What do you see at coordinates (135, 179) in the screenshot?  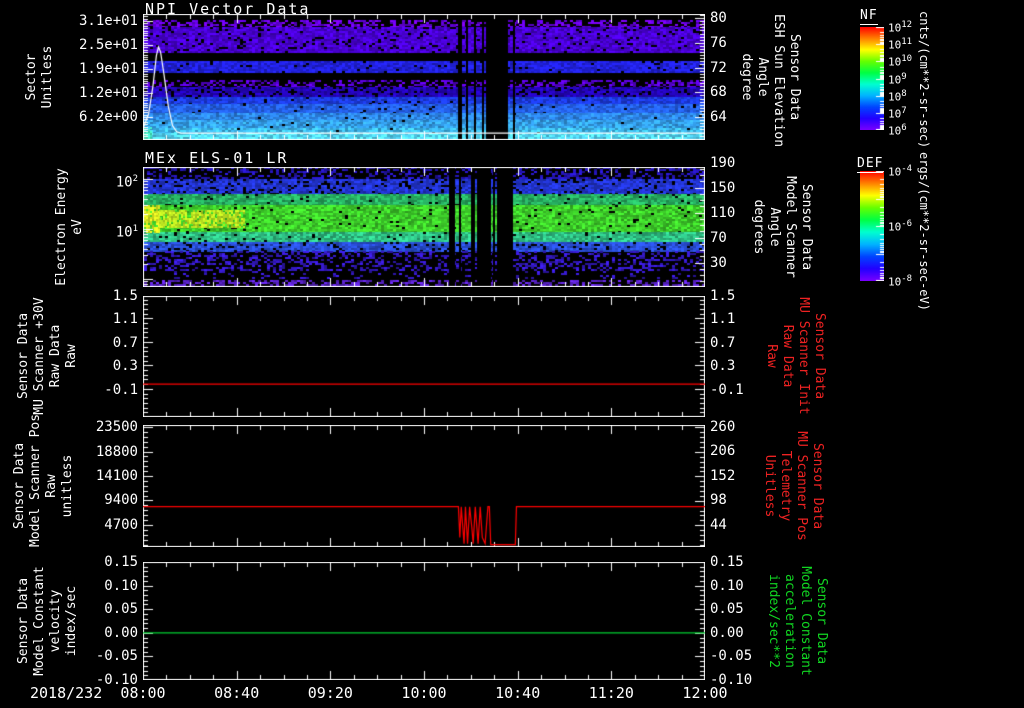 I see `tick-exponent: 2` at bounding box center [135, 179].